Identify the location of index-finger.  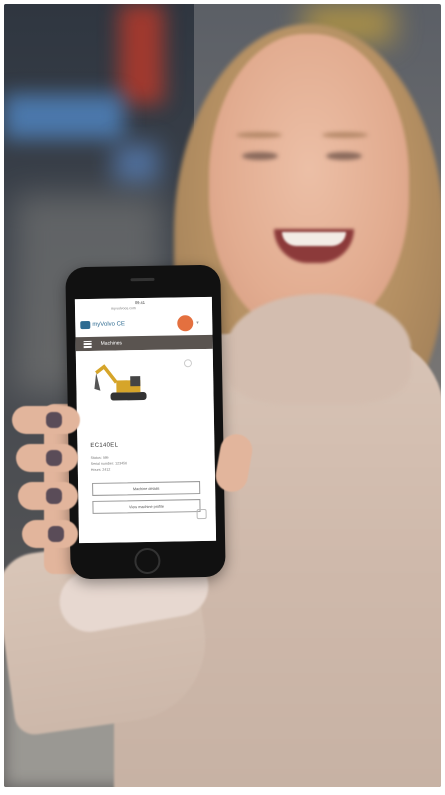
(46, 420).